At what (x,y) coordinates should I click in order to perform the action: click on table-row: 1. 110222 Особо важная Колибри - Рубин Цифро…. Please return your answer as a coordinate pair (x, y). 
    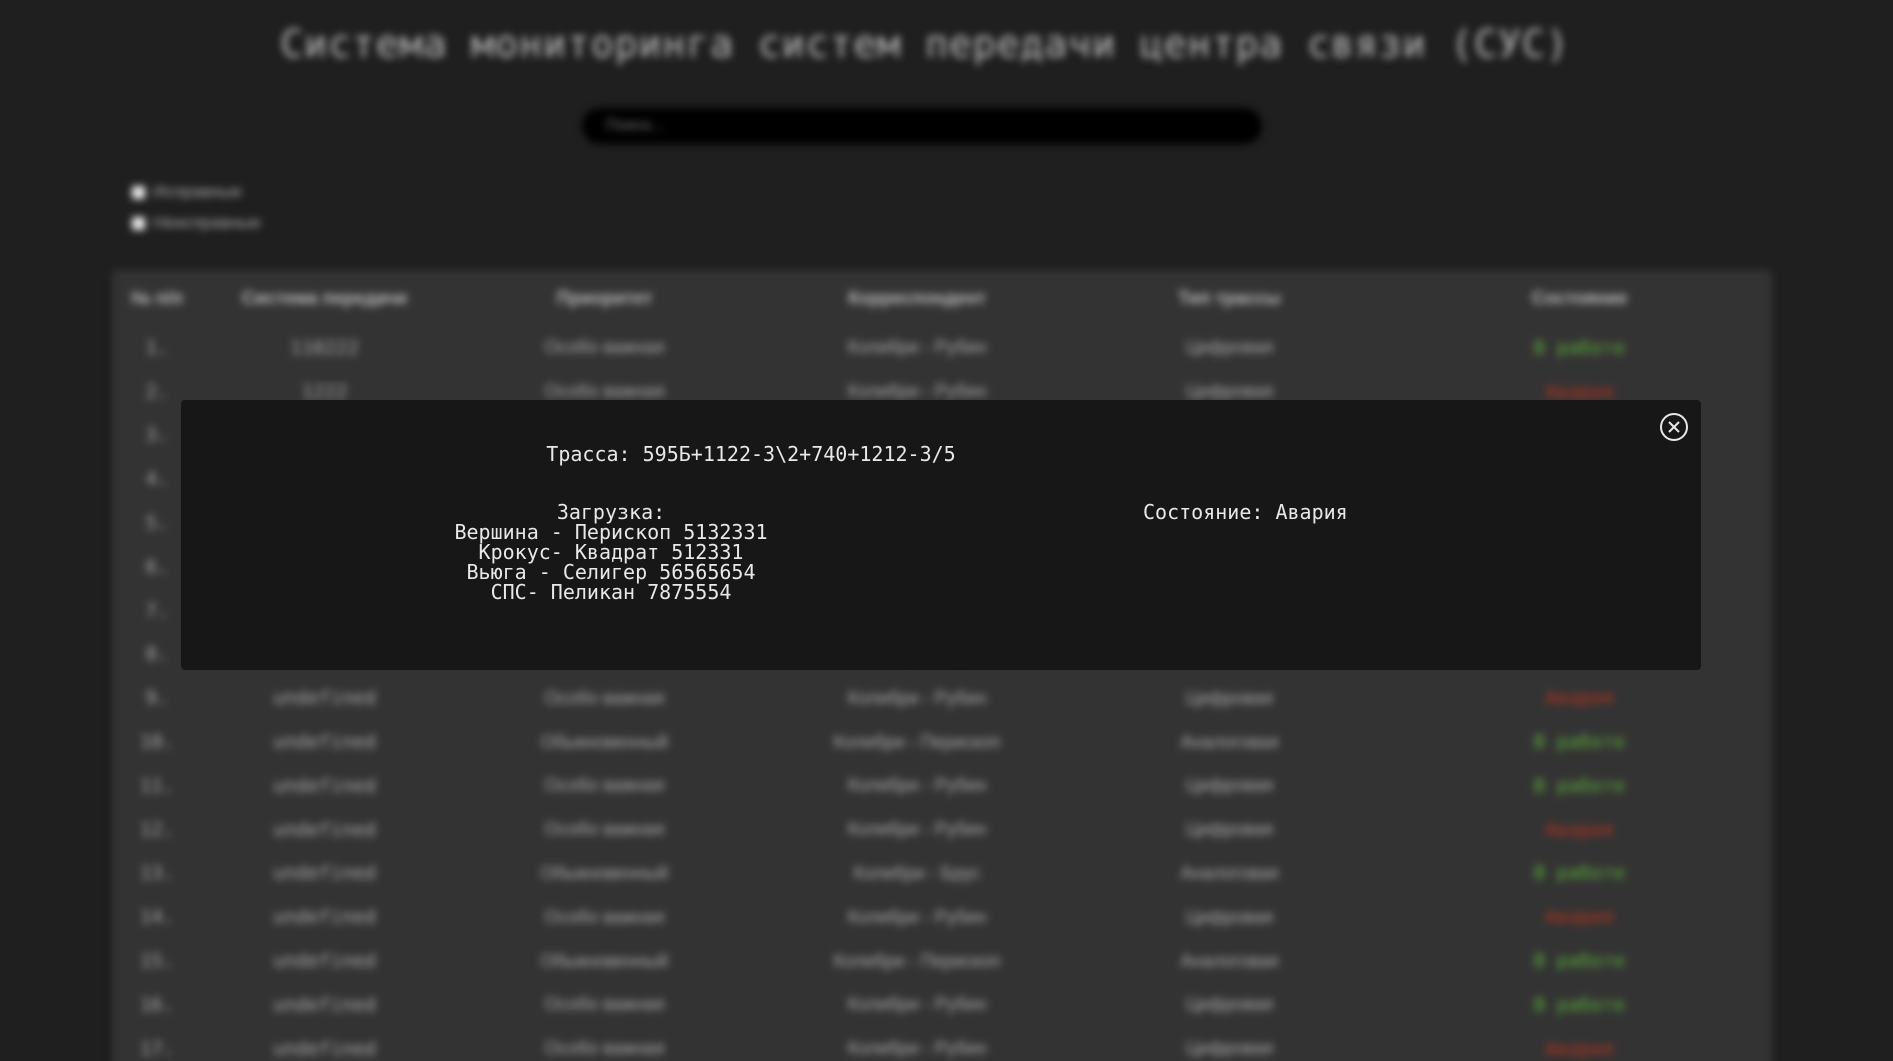
    Looking at the image, I should click on (942, 348).